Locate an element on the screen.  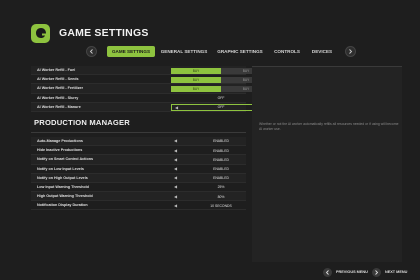
setting-label: AI Worker Refill - Manure is located at coordinates (59, 106).